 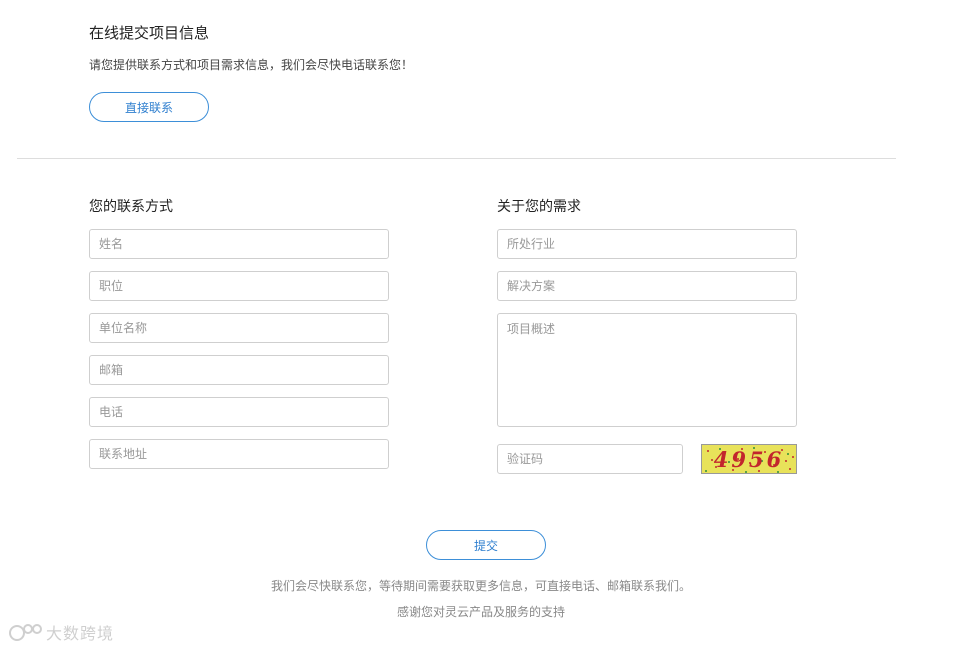 I want to click on company-input, so click(x=239, y=328).